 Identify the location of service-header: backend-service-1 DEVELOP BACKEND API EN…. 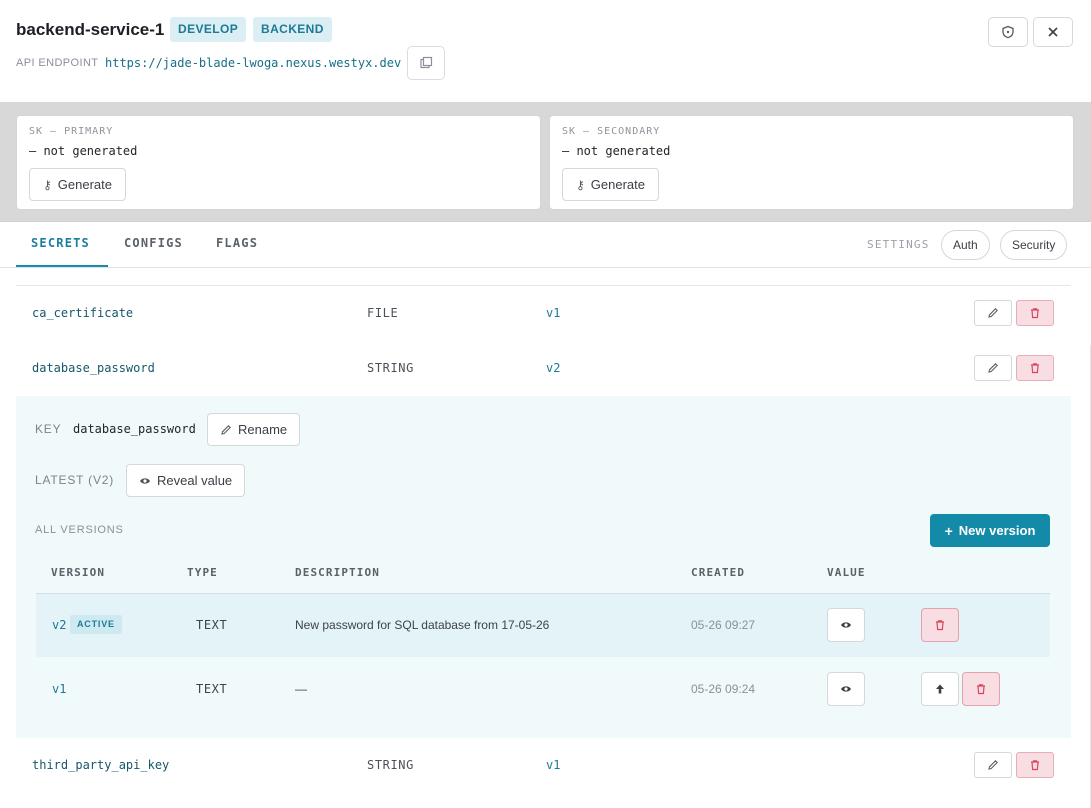
(545, 51).